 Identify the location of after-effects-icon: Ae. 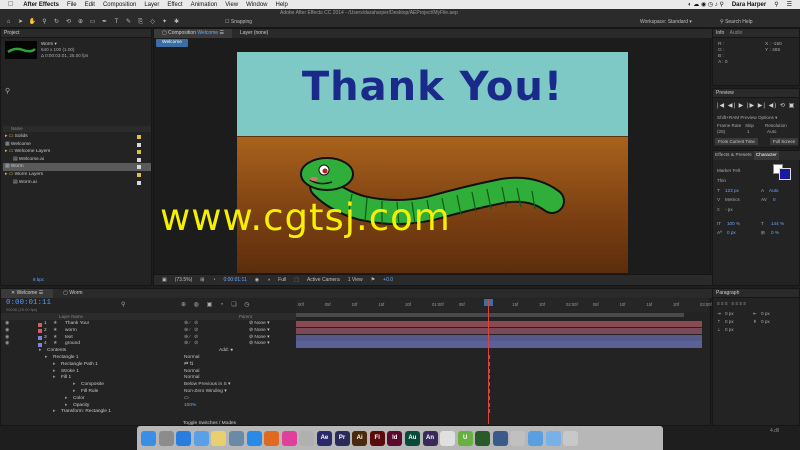
(324, 438).